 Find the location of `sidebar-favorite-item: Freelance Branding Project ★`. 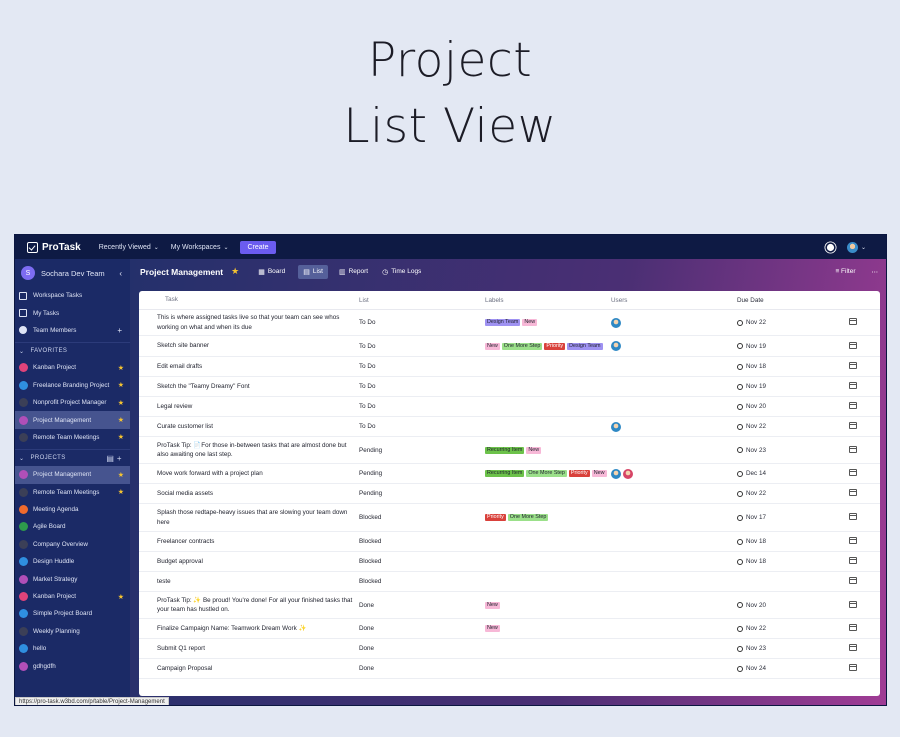

sidebar-favorite-item: Freelance Branding Project ★ is located at coordinates (72, 385).